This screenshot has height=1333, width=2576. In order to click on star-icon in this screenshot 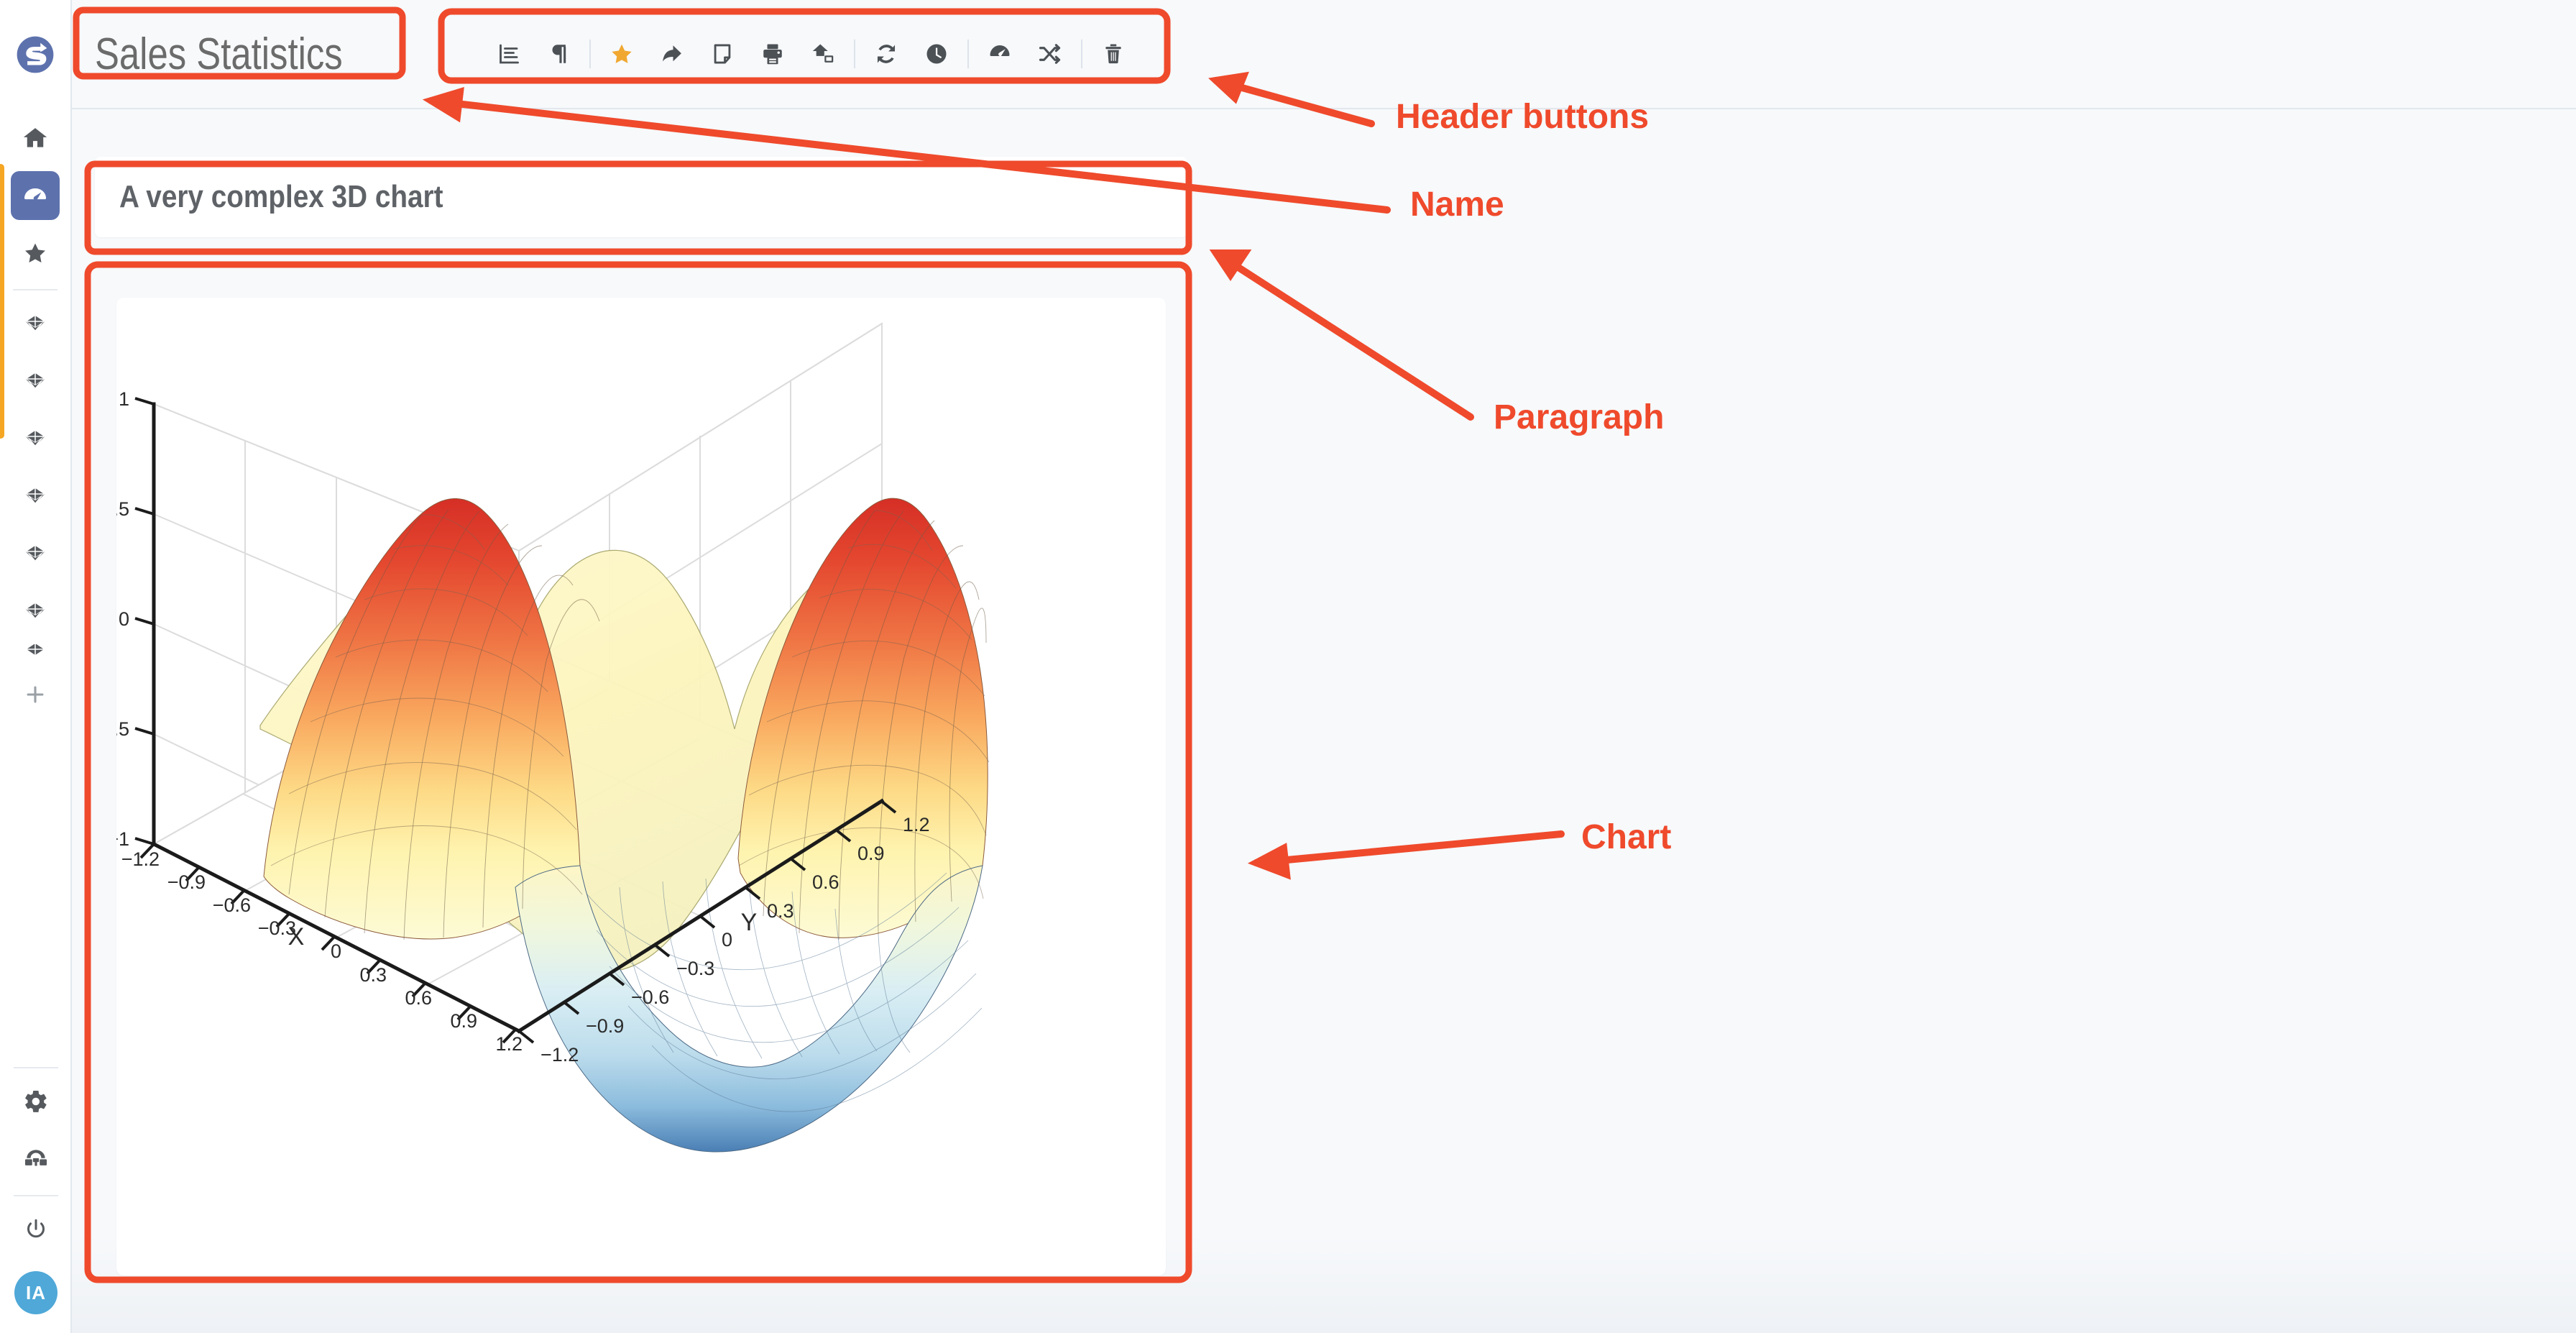, I will do `click(35, 253)`.